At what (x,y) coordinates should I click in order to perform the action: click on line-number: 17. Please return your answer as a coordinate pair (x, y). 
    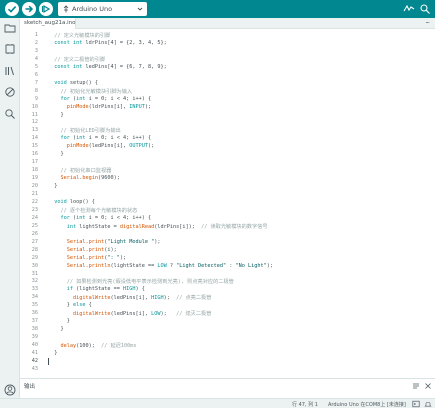
    Looking at the image, I should click on (34, 162).